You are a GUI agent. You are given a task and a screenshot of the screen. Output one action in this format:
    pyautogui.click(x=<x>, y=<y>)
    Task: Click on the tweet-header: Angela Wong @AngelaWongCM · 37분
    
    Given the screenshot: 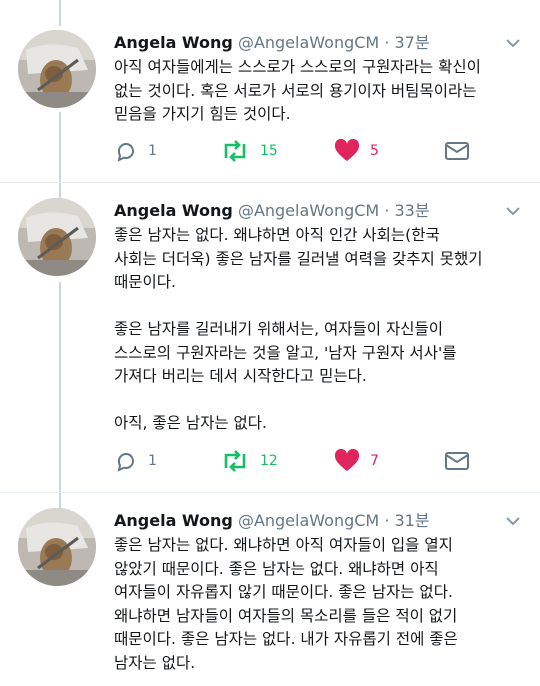 What is the action you would take?
    pyautogui.click(x=272, y=43)
    